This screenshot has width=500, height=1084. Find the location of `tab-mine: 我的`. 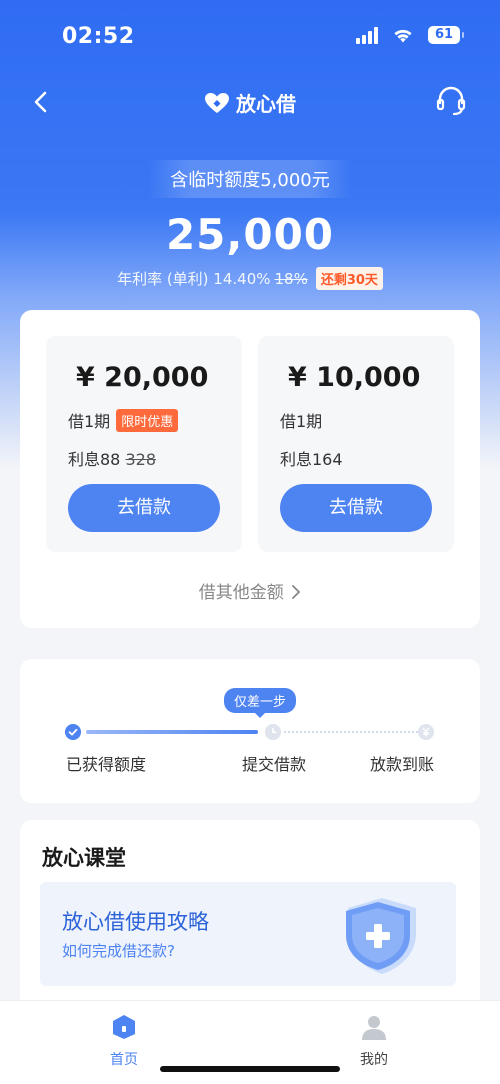

tab-mine: 我的 is located at coordinates (374, 1041).